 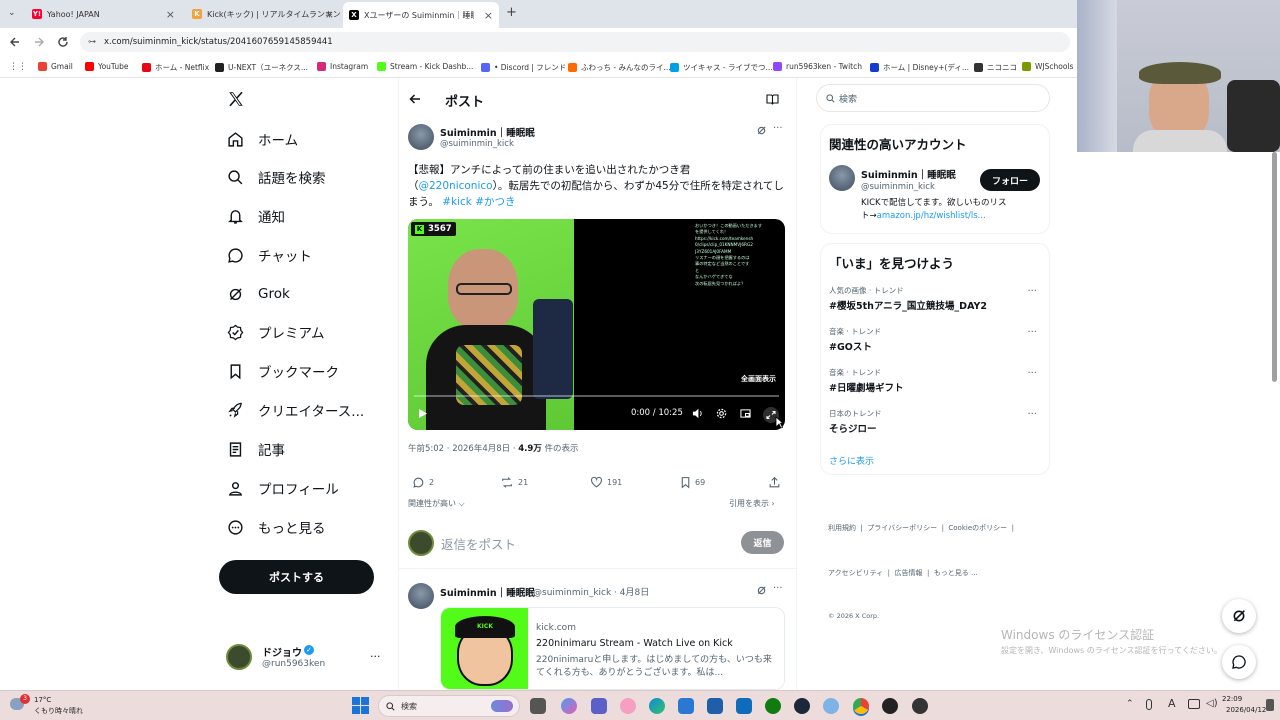 I want to click on play-icon, so click(x=423, y=413).